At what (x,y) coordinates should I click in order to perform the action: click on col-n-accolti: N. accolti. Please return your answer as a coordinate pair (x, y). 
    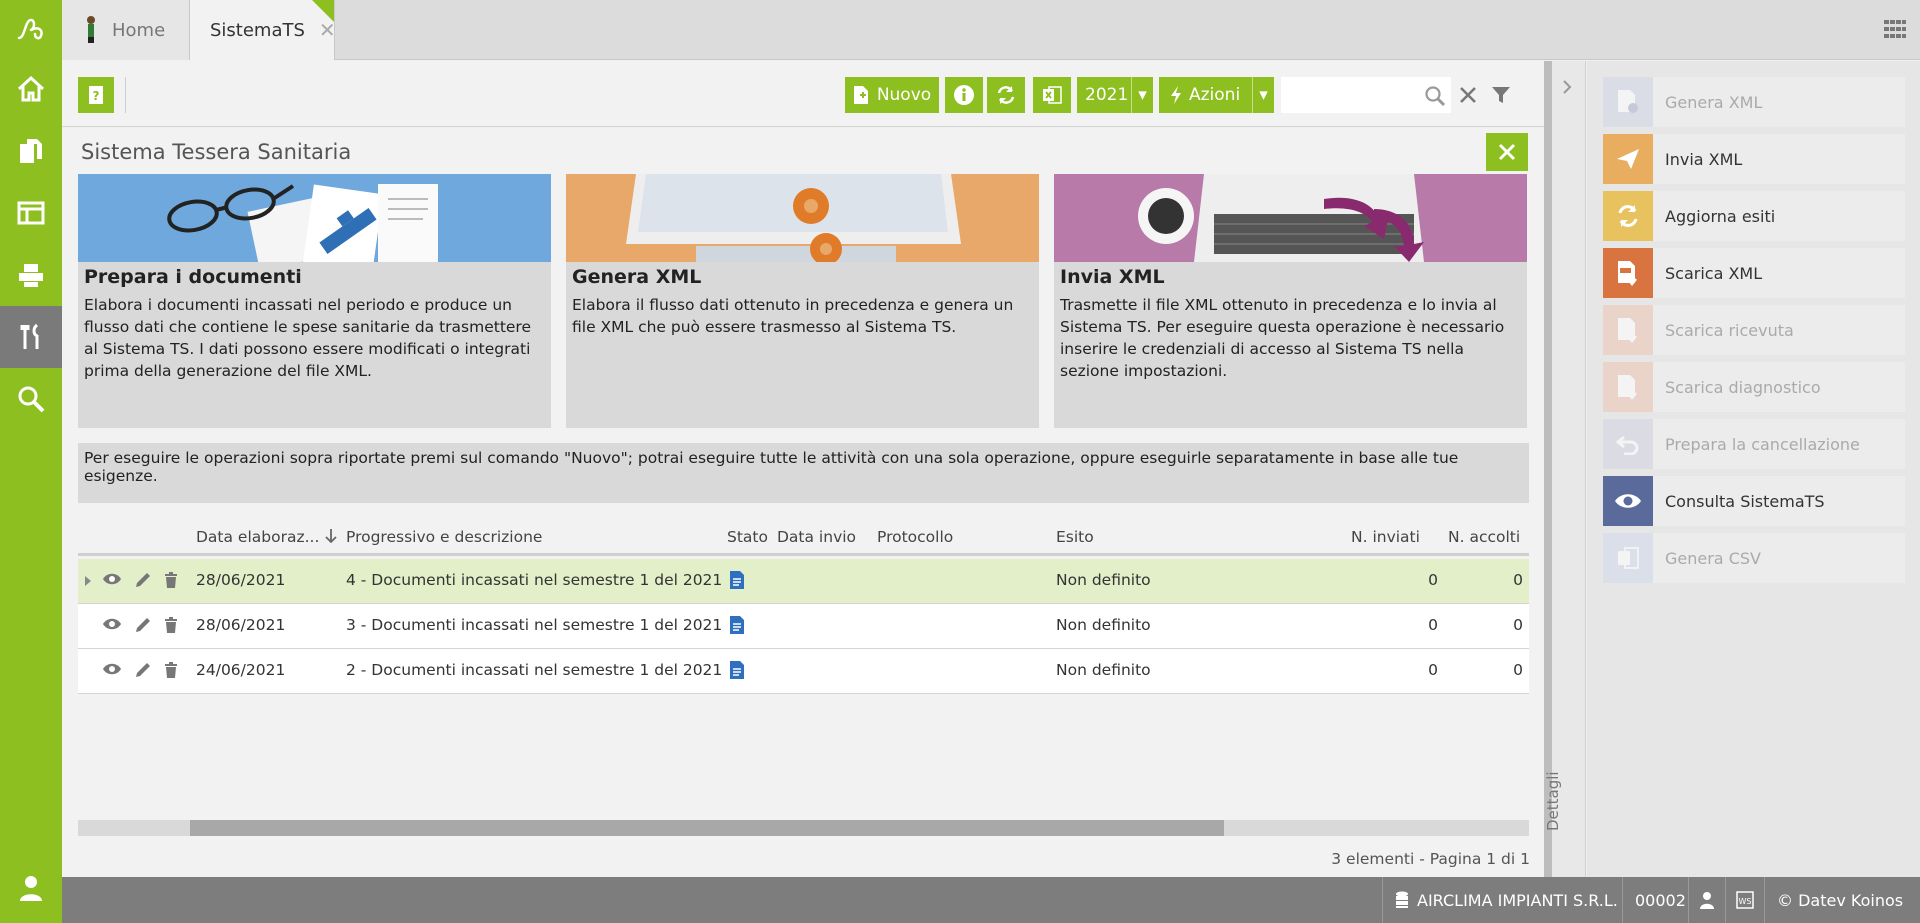
    Looking at the image, I should click on (1484, 537).